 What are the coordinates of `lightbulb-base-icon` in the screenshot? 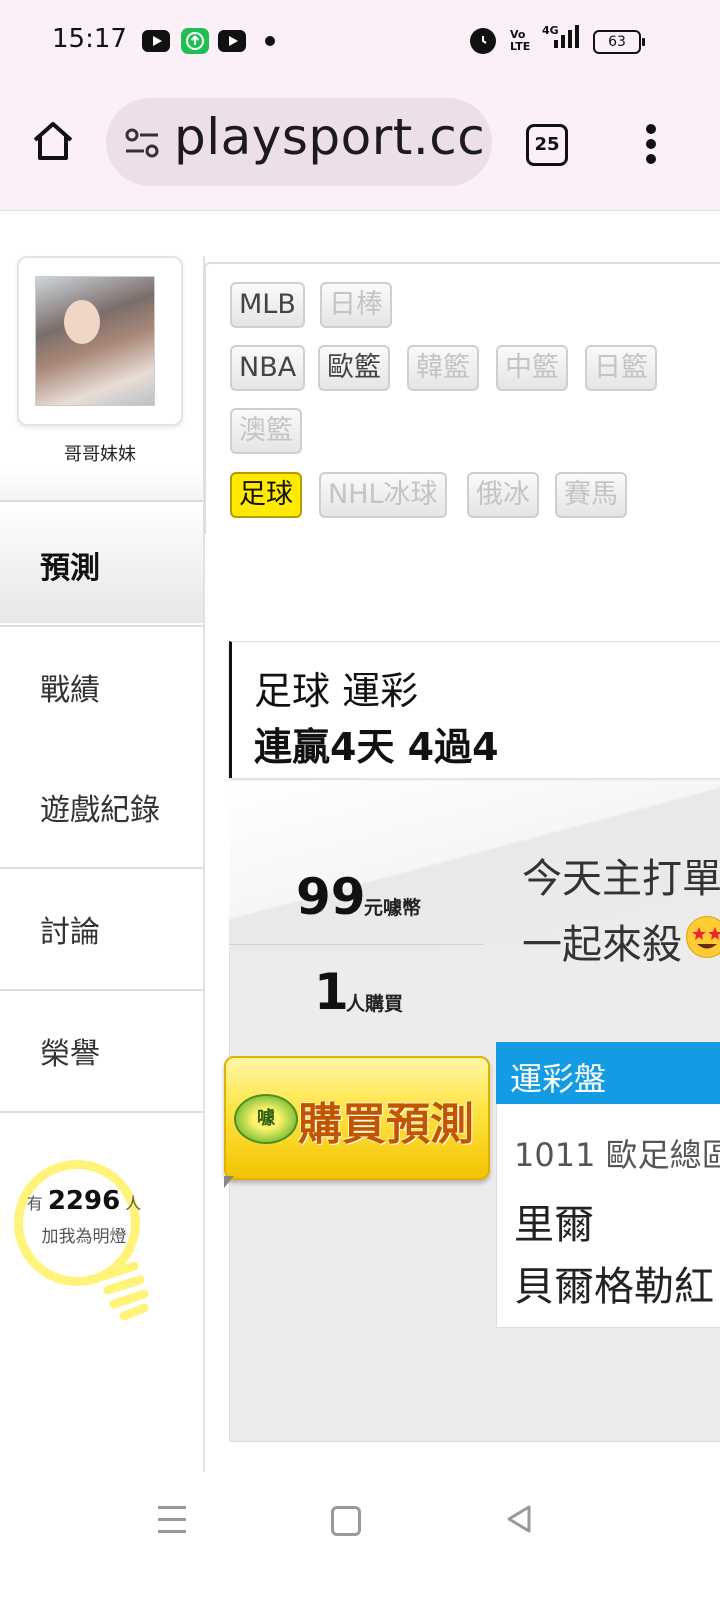 It's located at (124, 1291).